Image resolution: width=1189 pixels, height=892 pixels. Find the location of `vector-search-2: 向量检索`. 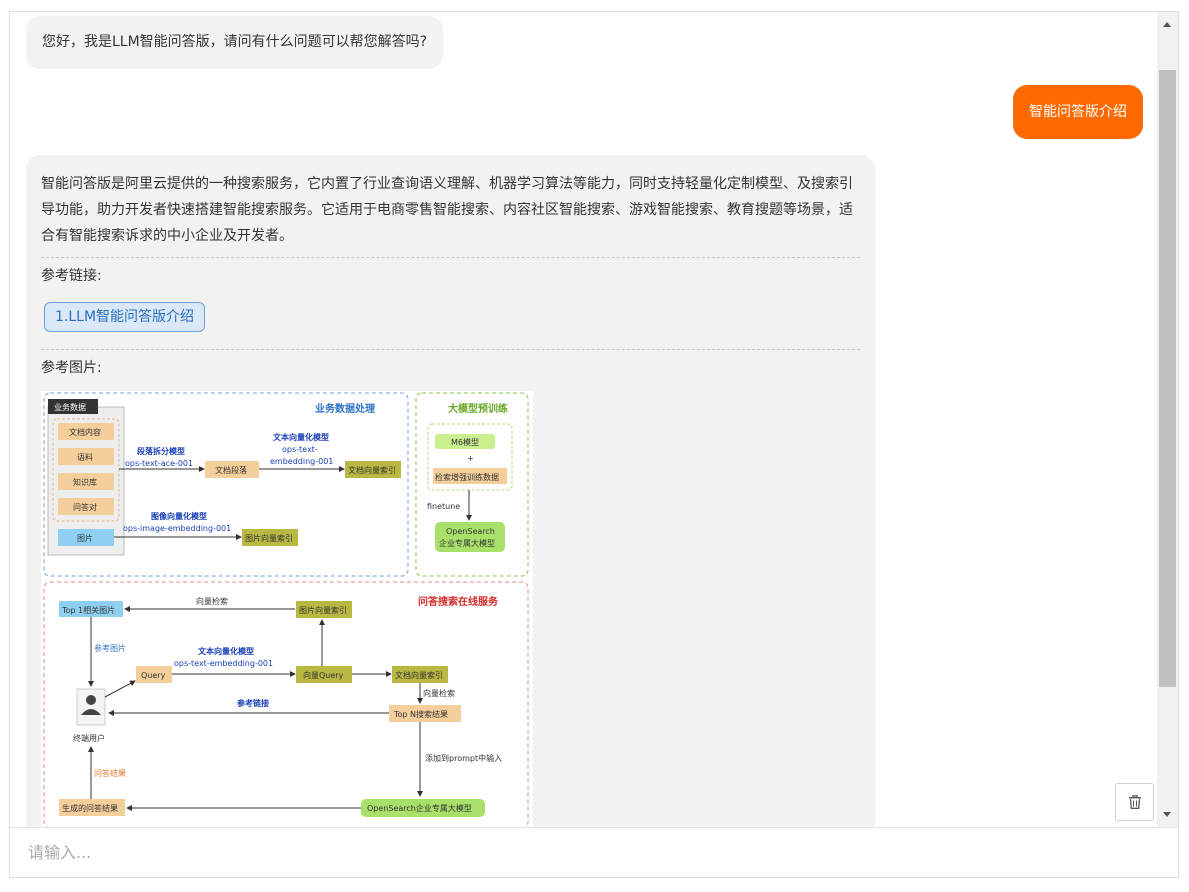

vector-search-2: 向量检索 is located at coordinates (439, 693).